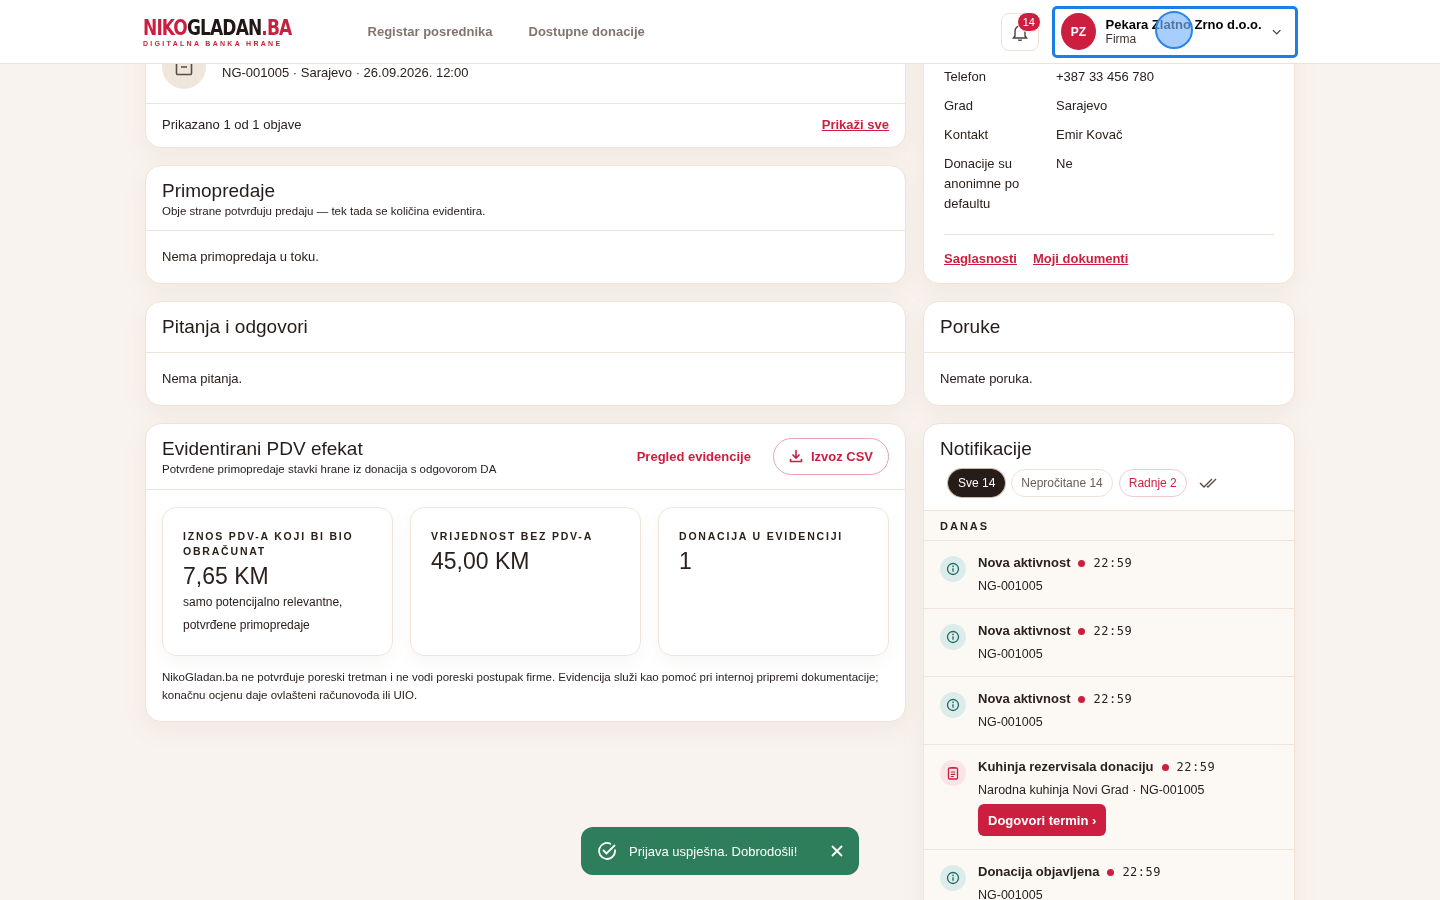  Describe the element at coordinates (513, 536) in the screenshot. I see `stat-label: VRIJEDNOST BEZ PDV-A` at that location.